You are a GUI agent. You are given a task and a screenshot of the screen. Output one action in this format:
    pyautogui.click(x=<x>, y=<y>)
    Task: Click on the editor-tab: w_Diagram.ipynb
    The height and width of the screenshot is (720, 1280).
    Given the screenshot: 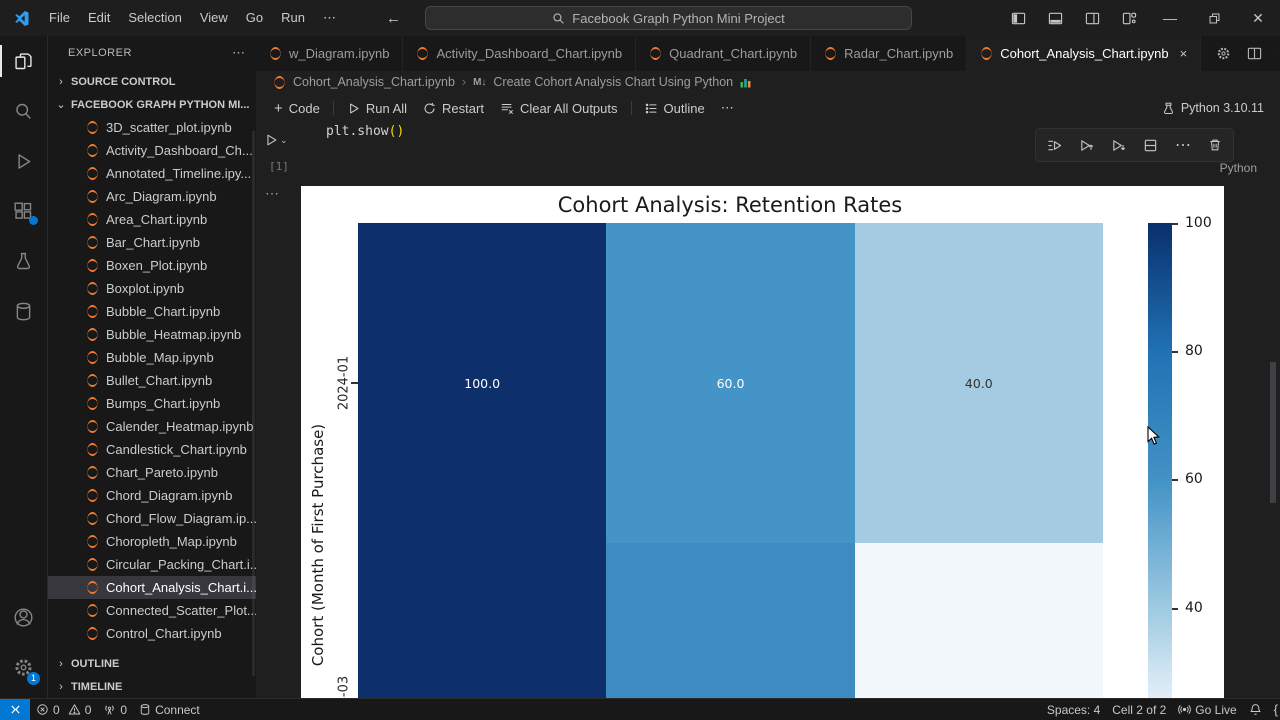 What is the action you would take?
    pyautogui.click(x=330, y=53)
    